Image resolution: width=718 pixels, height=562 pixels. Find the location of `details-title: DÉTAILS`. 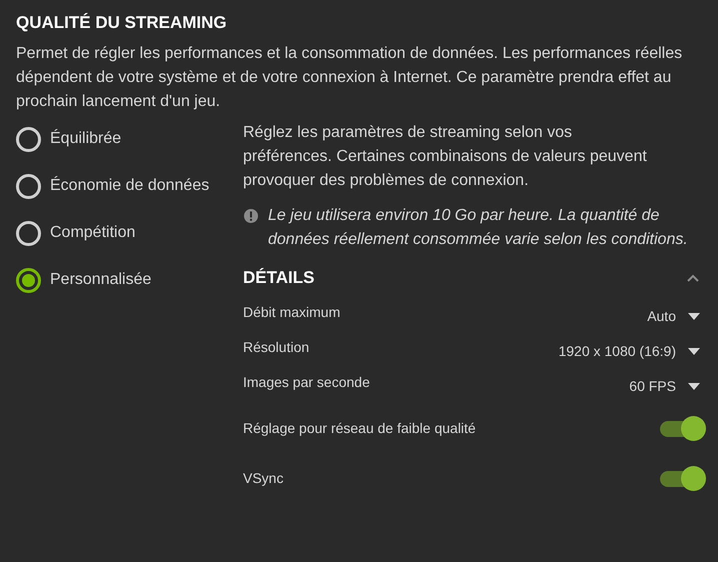

details-title: DÉTAILS is located at coordinates (278, 278).